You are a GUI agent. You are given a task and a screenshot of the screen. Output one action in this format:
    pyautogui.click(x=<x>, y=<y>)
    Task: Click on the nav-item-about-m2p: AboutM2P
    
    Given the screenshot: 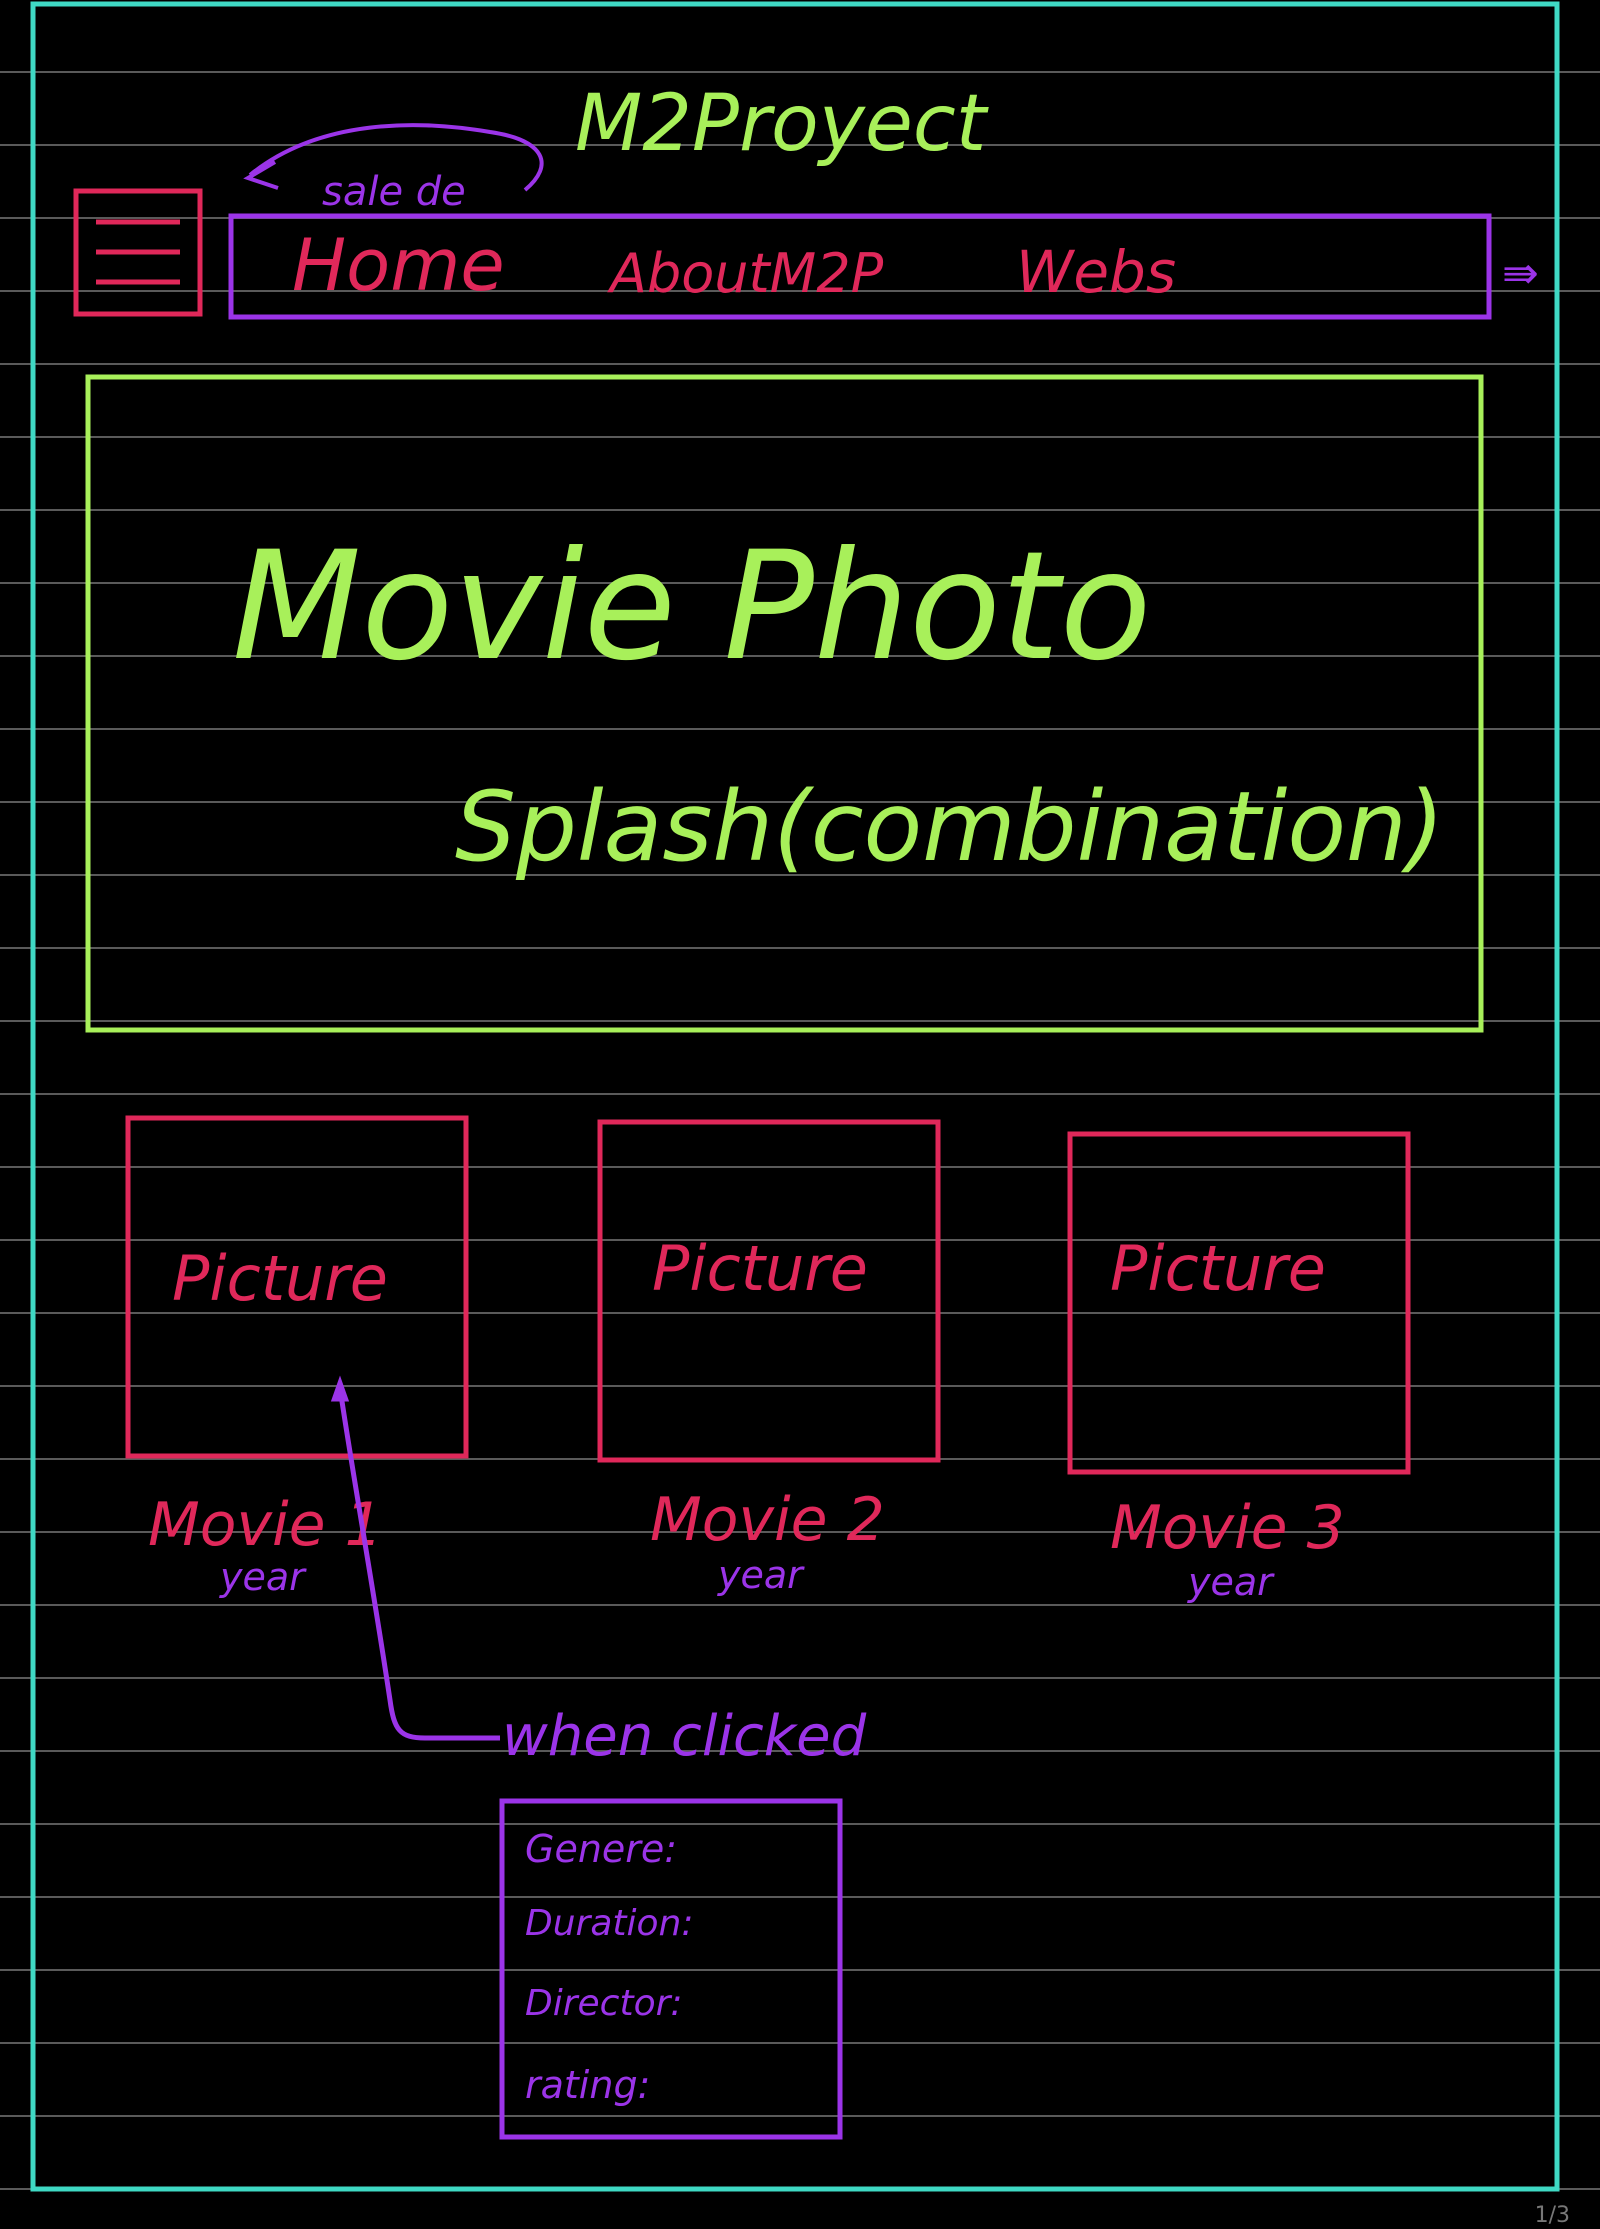 What is the action you would take?
    pyautogui.click(x=745, y=273)
    